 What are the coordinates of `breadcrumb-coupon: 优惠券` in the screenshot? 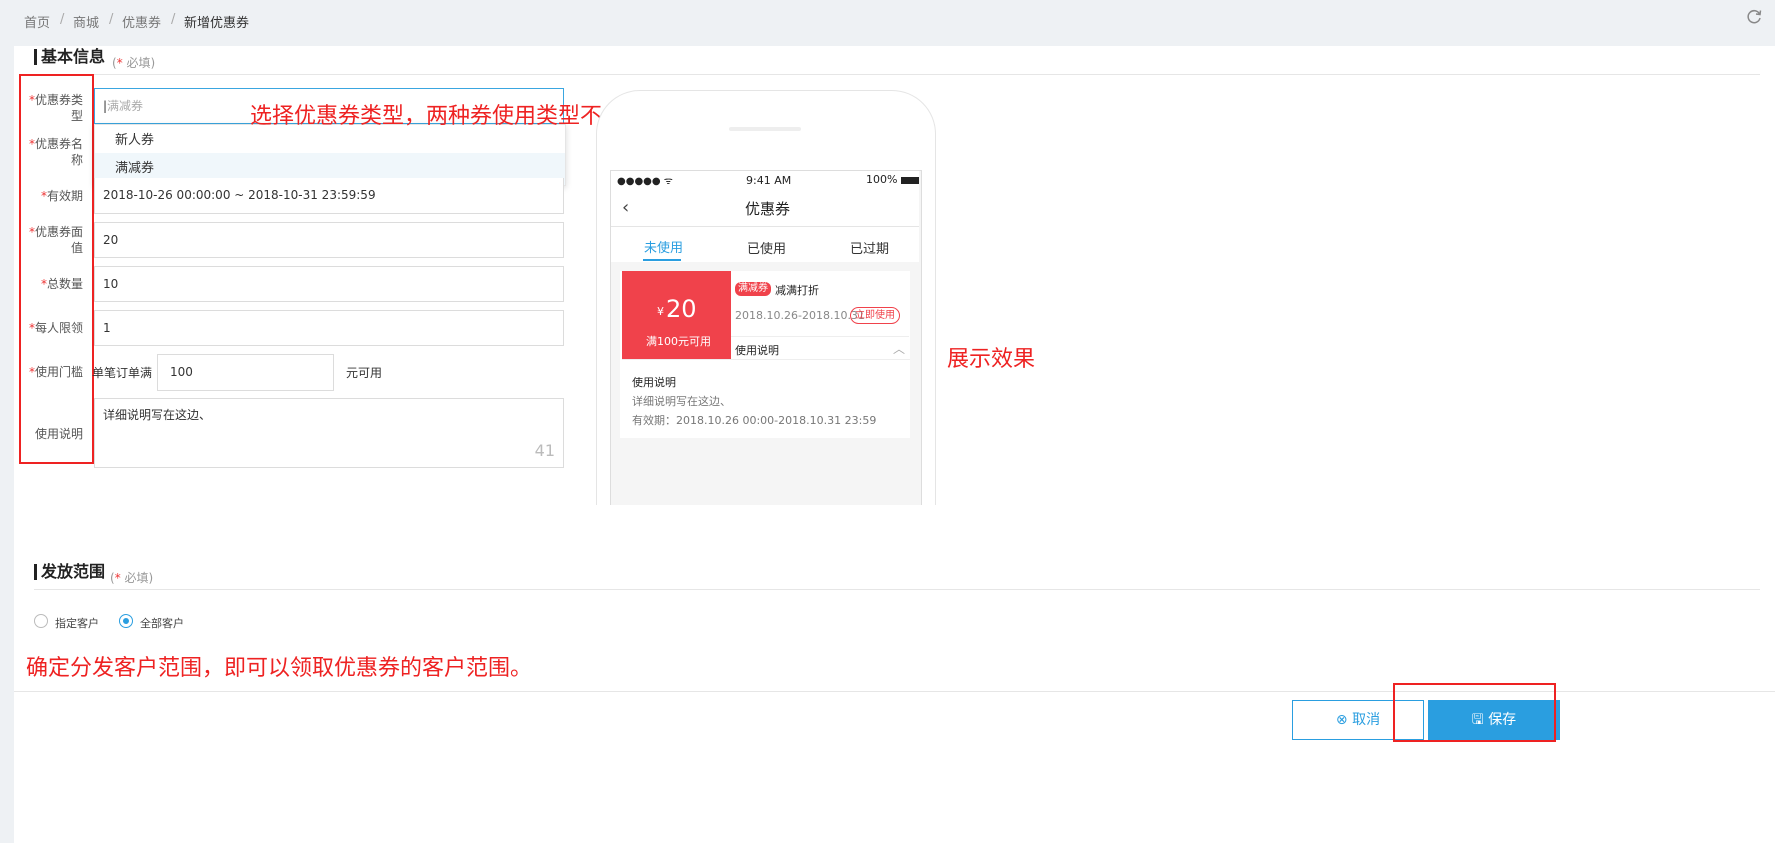 It's located at (141, 21).